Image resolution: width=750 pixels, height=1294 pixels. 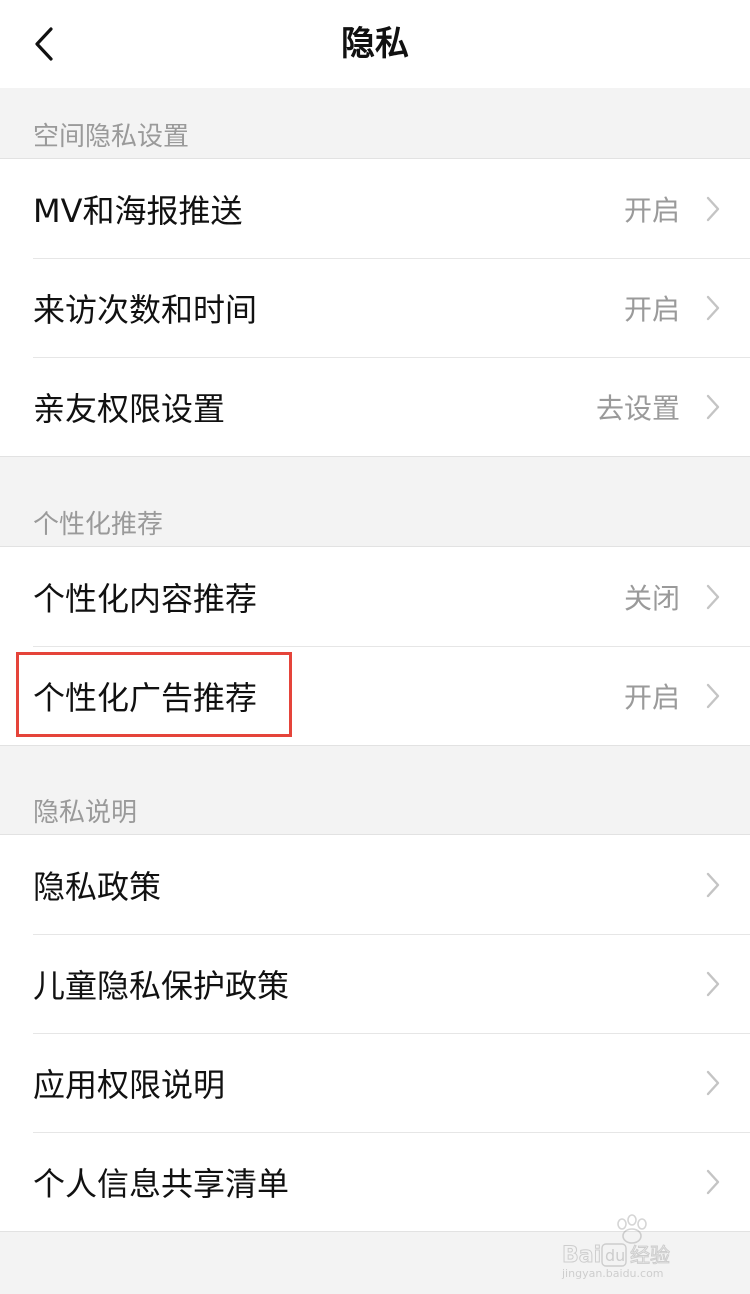 What do you see at coordinates (375, 695) in the screenshot?
I see `row-personalized-ads: 个性化广告推荐 开启` at bounding box center [375, 695].